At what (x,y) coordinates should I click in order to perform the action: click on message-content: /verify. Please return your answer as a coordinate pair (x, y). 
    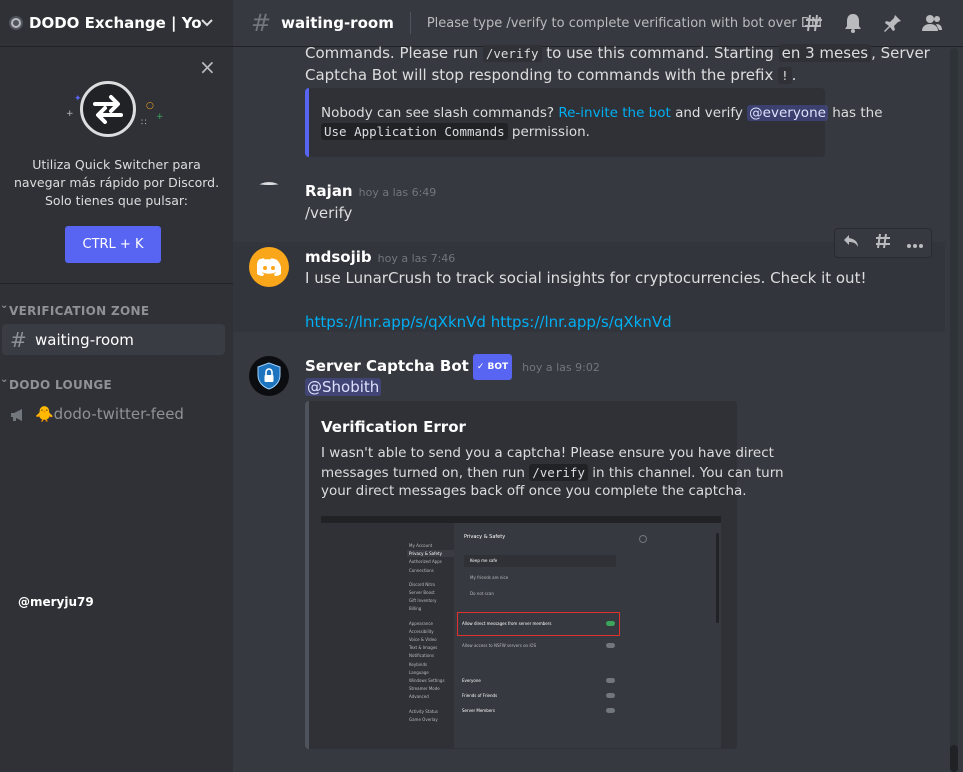
    Looking at the image, I should click on (329, 213).